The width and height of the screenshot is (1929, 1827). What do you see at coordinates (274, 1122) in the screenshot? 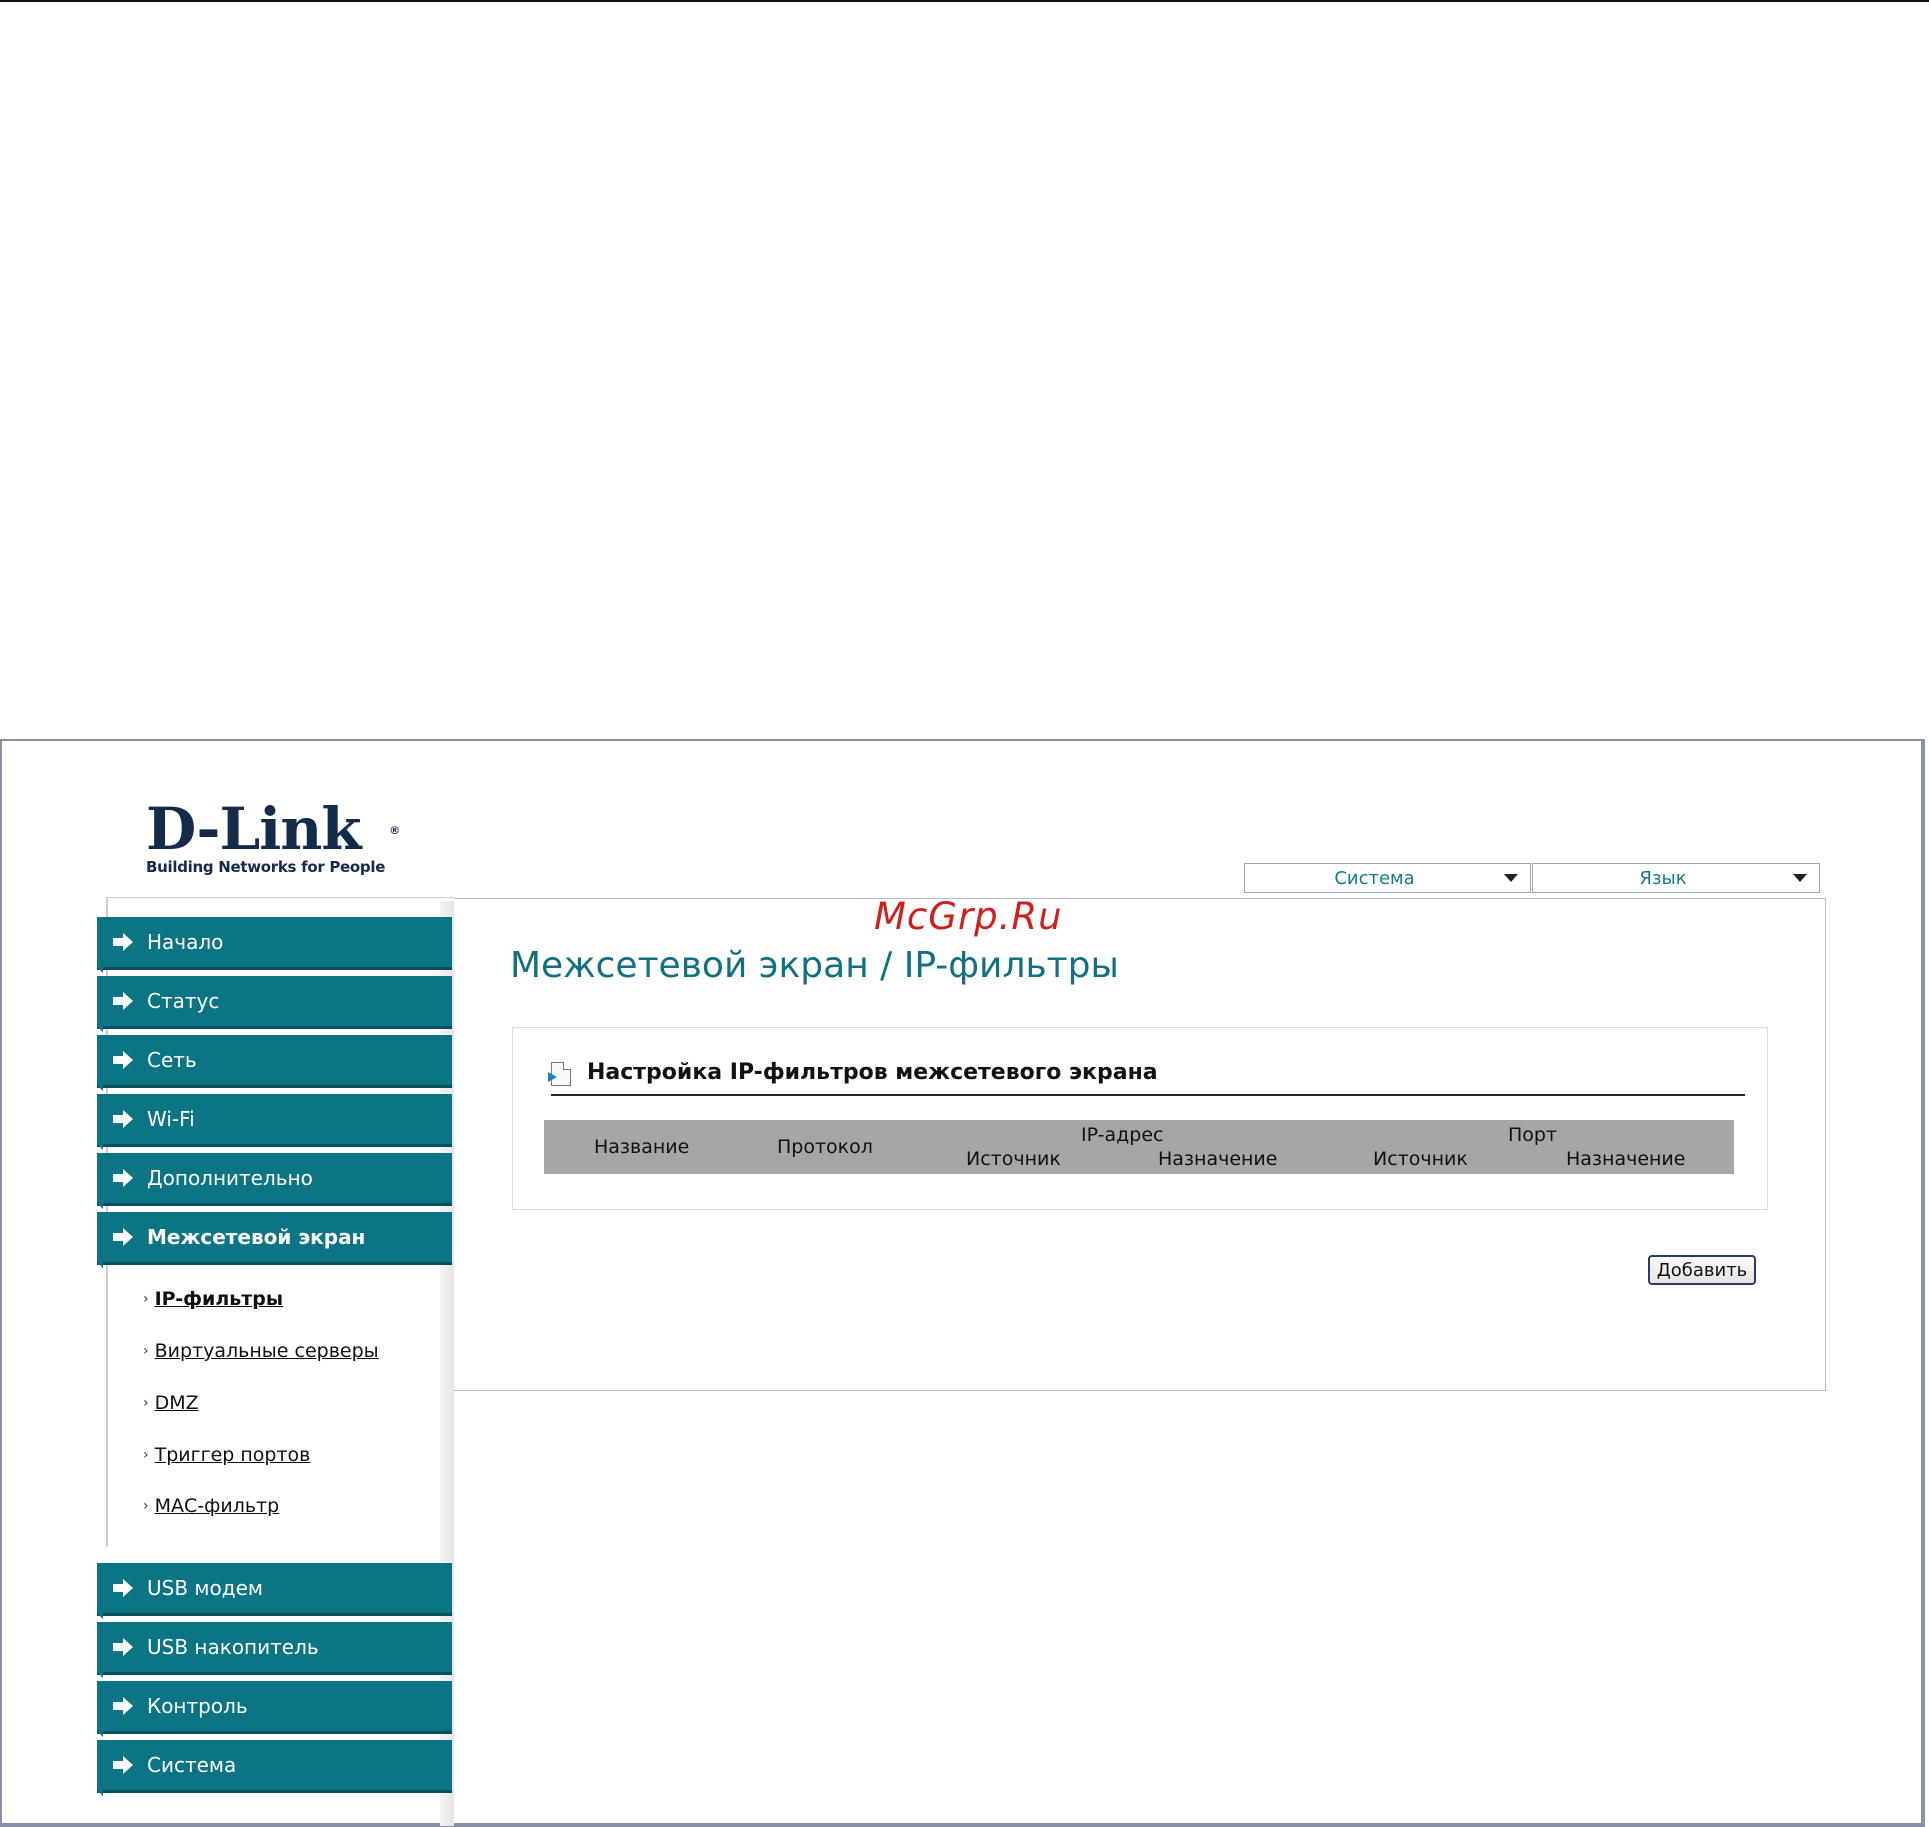
I see `nav-item-wifi: Wi-Fi` at bounding box center [274, 1122].